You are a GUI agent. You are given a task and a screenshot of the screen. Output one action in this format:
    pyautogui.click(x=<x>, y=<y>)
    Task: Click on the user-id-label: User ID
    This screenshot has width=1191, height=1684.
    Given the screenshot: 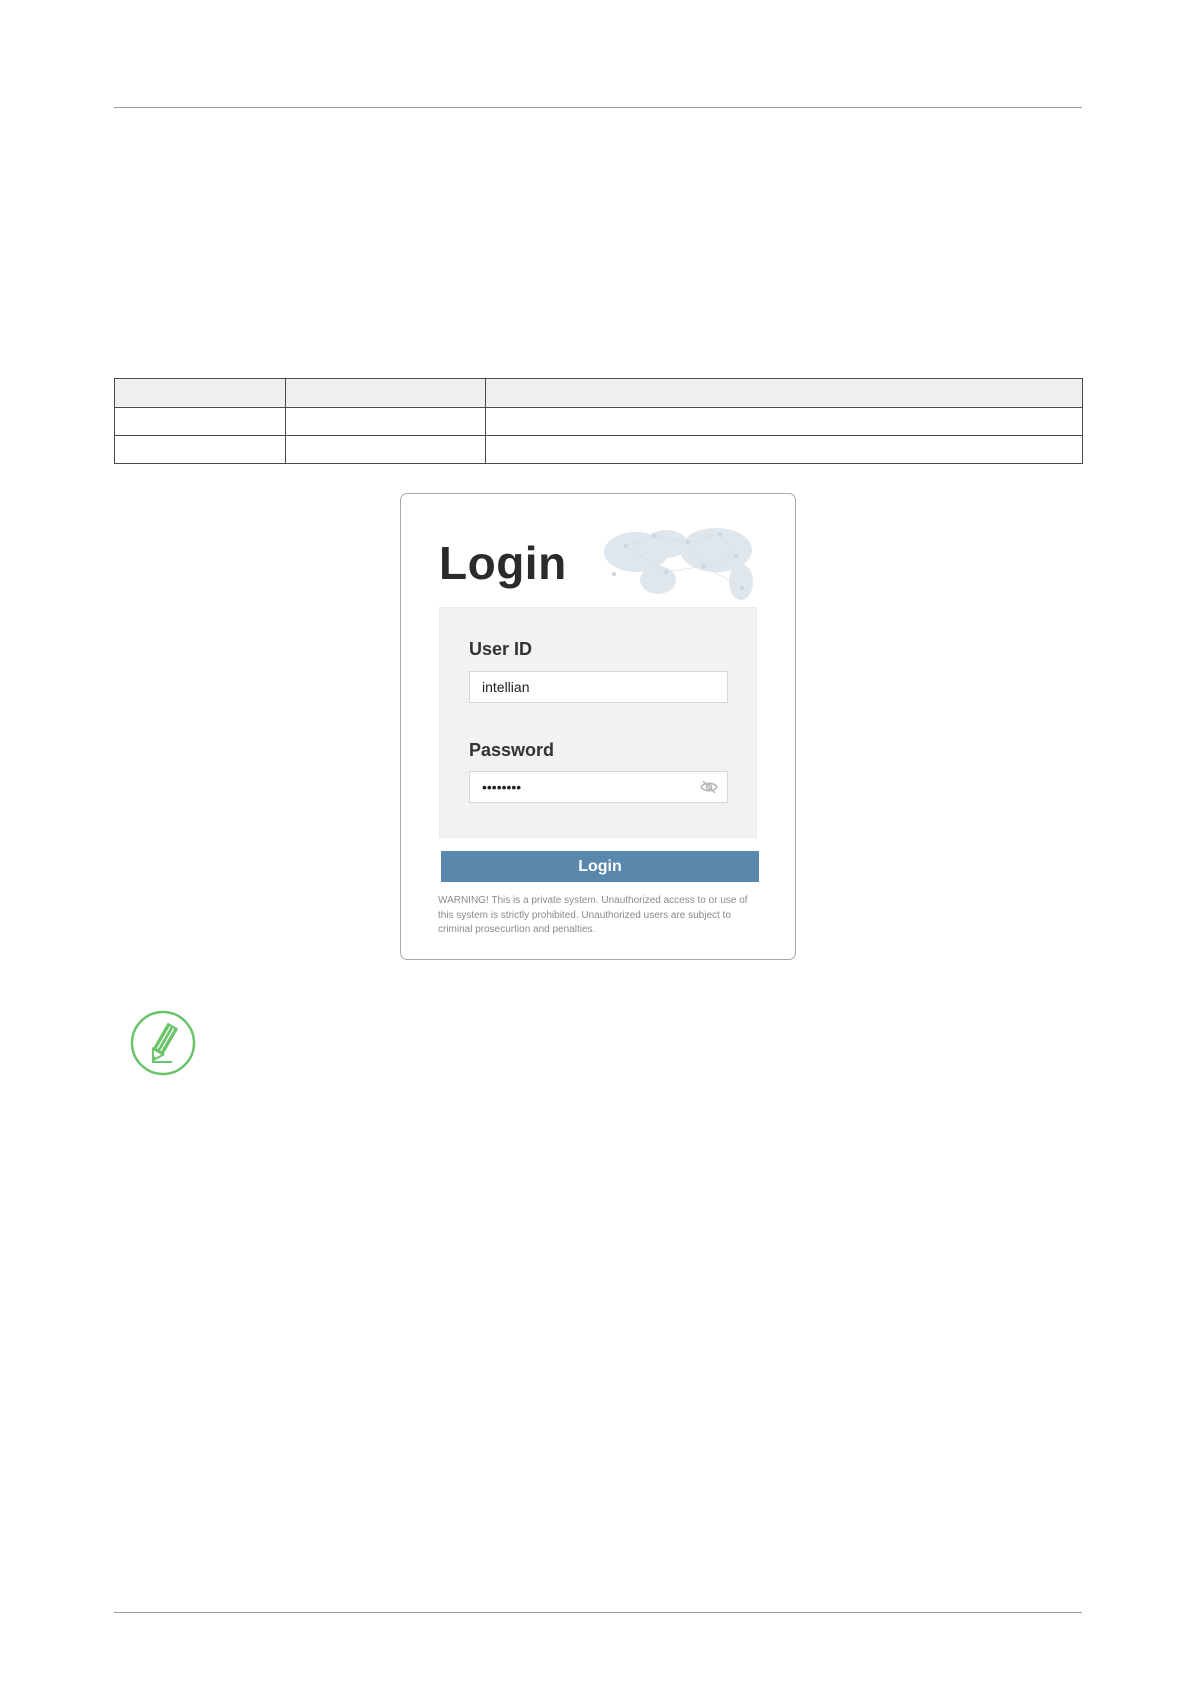 What is the action you would take?
    pyautogui.click(x=501, y=649)
    